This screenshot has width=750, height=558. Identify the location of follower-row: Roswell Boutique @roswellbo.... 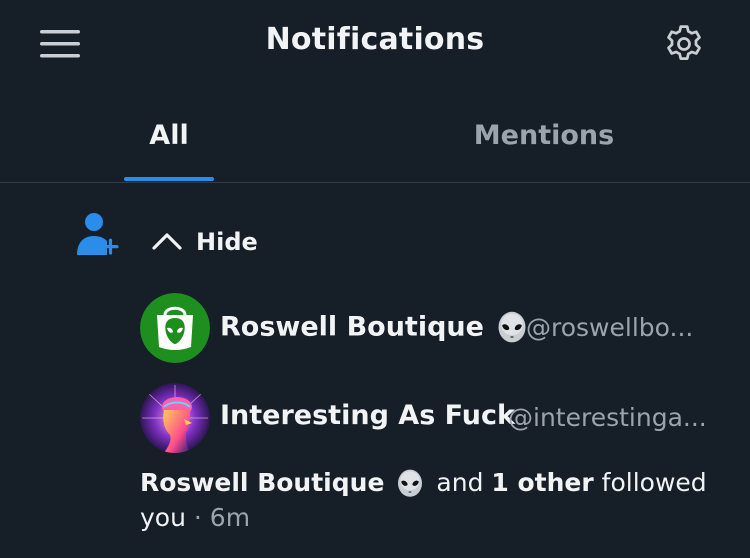
(445, 329).